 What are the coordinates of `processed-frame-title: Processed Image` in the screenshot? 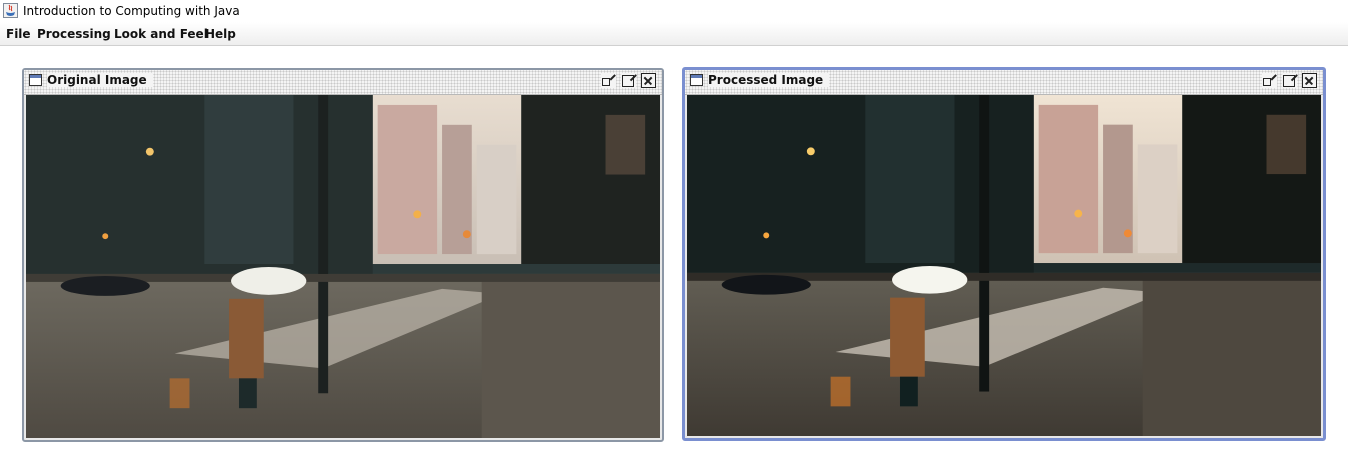 It's located at (769, 80).